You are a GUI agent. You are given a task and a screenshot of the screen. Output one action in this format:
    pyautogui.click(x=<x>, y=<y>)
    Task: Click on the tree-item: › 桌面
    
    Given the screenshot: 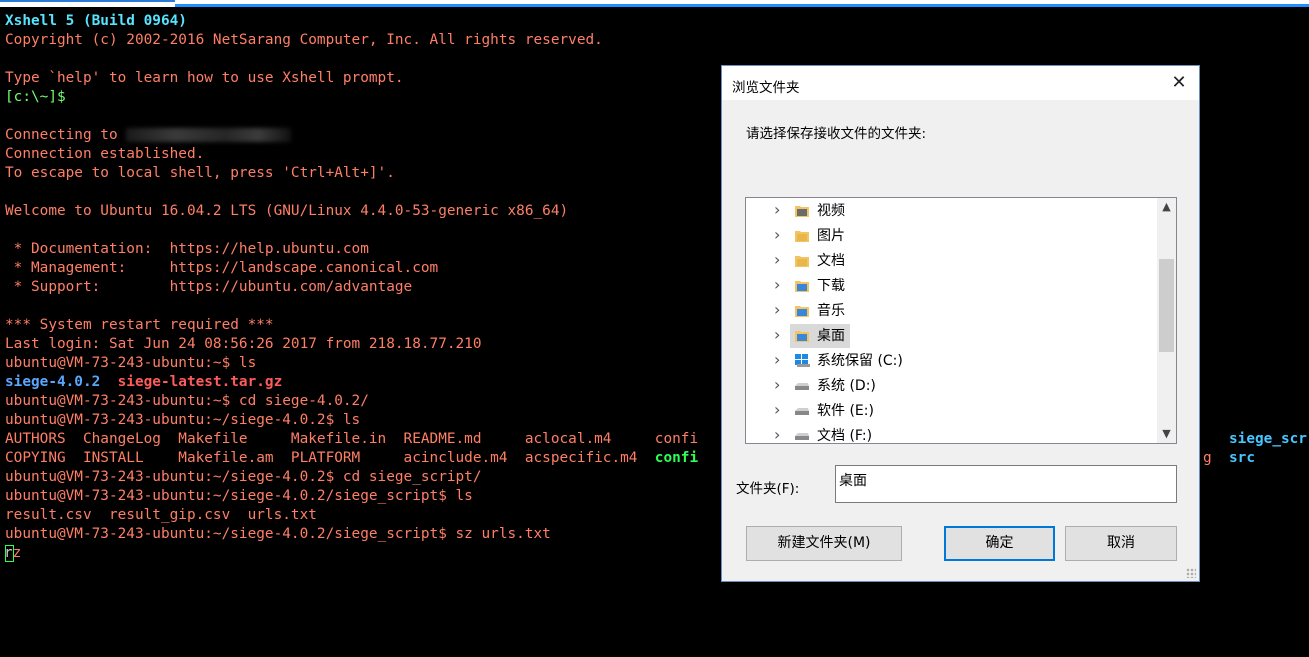 What is the action you would take?
    pyautogui.click(x=951, y=336)
    